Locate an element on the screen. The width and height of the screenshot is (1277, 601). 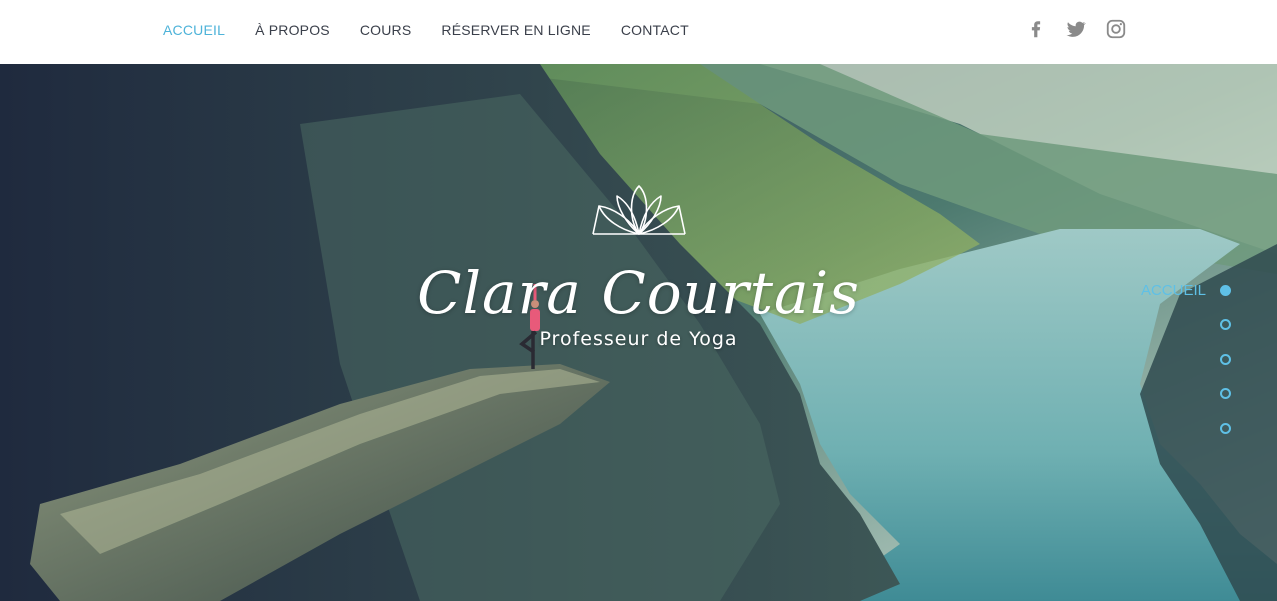
dot-active is located at coordinates (1225, 290).